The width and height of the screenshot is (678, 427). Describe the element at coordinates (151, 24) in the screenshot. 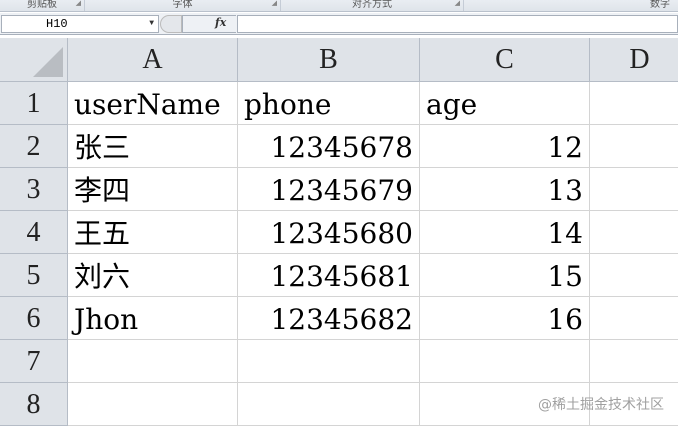

I see `chevron-down-icon: ▼` at that location.